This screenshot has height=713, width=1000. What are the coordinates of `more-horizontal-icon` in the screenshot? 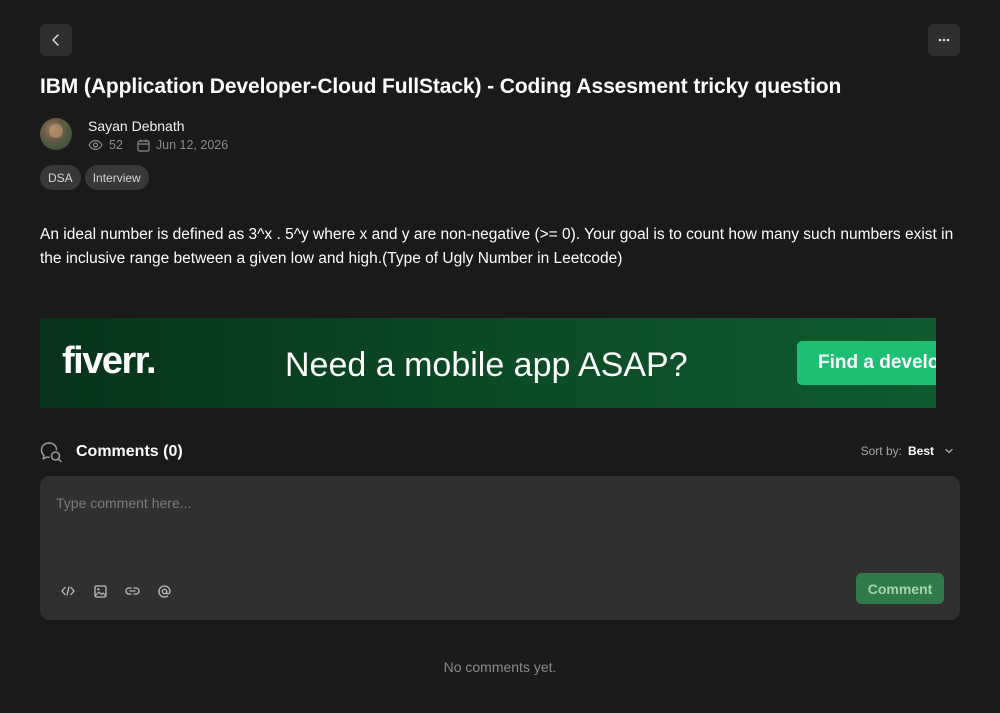 It's located at (944, 40).